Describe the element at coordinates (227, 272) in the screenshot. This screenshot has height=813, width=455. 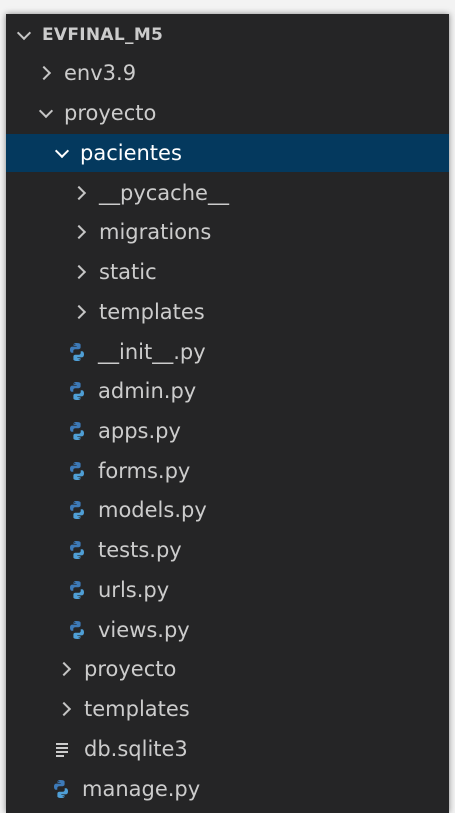
I see `tree-folder-static: static` at that location.